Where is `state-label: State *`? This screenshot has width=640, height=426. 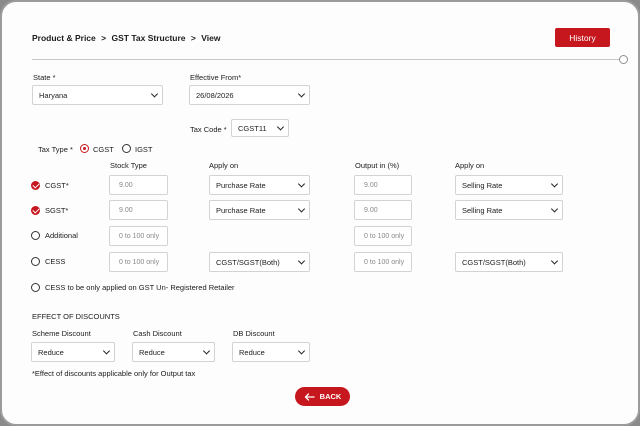
state-label: State * is located at coordinates (44, 77).